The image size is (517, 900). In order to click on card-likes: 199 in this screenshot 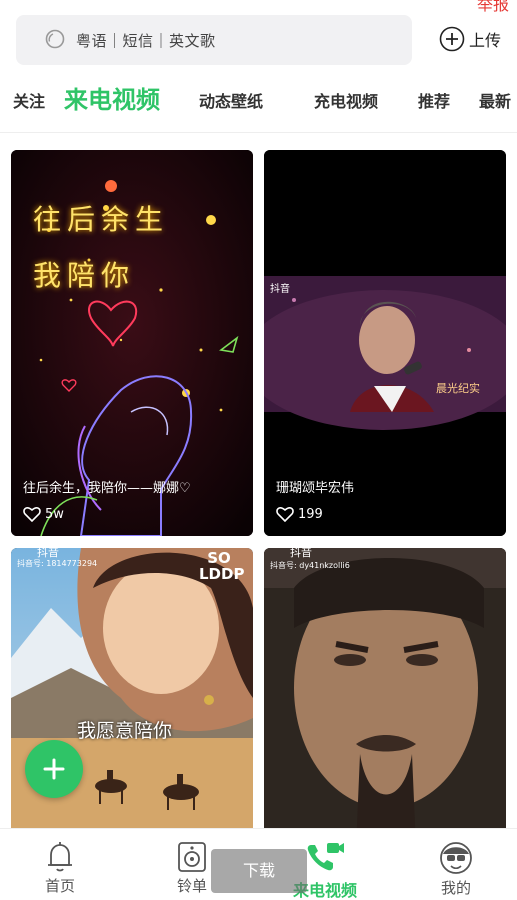, I will do `click(299, 514)`.